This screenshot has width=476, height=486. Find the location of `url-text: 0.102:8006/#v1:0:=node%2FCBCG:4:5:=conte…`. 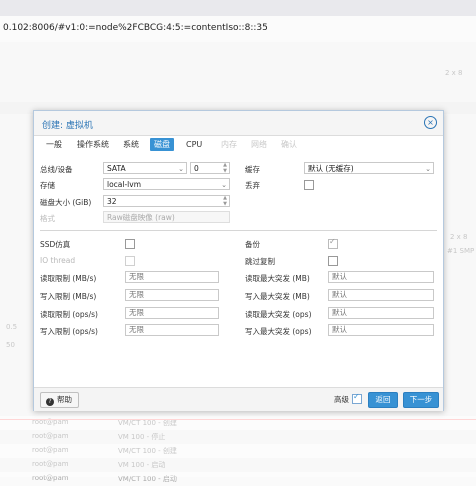

url-text: 0.102:8006/#v1:0:=node%2FCBCG:4:5:=conte… is located at coordinates (135, 28).